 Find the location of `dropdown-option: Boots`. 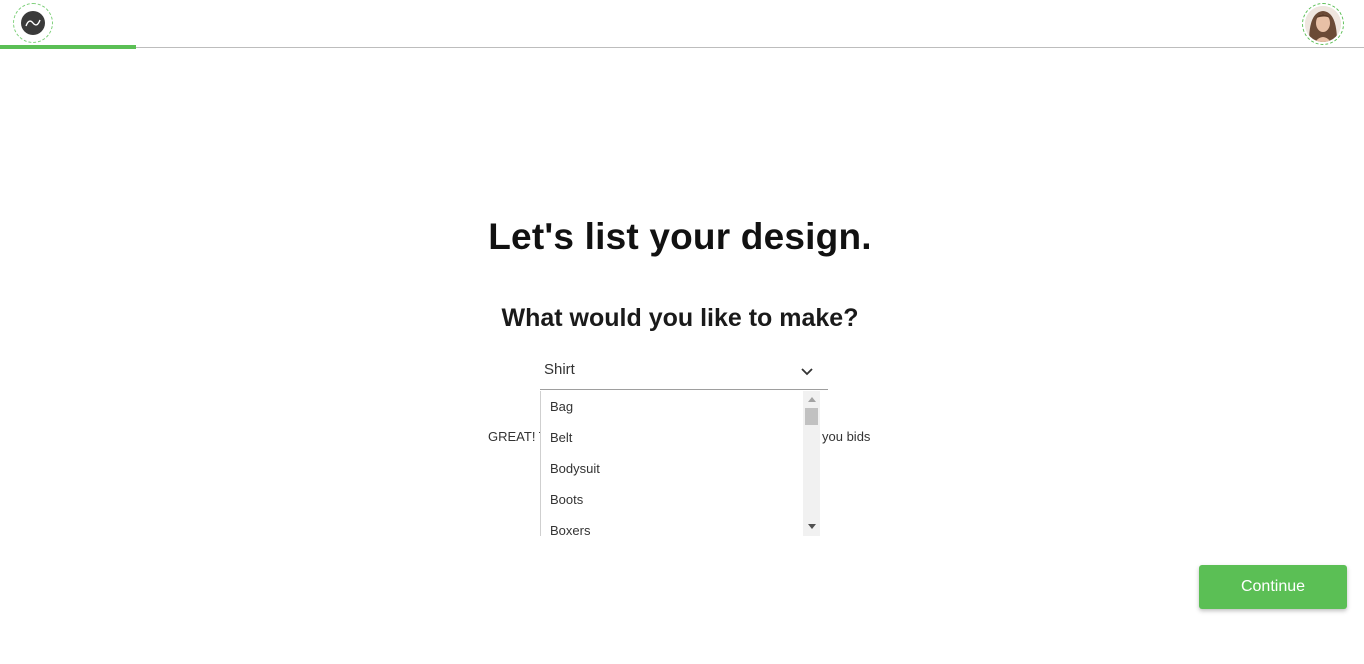

dropdown-option: Boots is located at coordinates (566, 499).